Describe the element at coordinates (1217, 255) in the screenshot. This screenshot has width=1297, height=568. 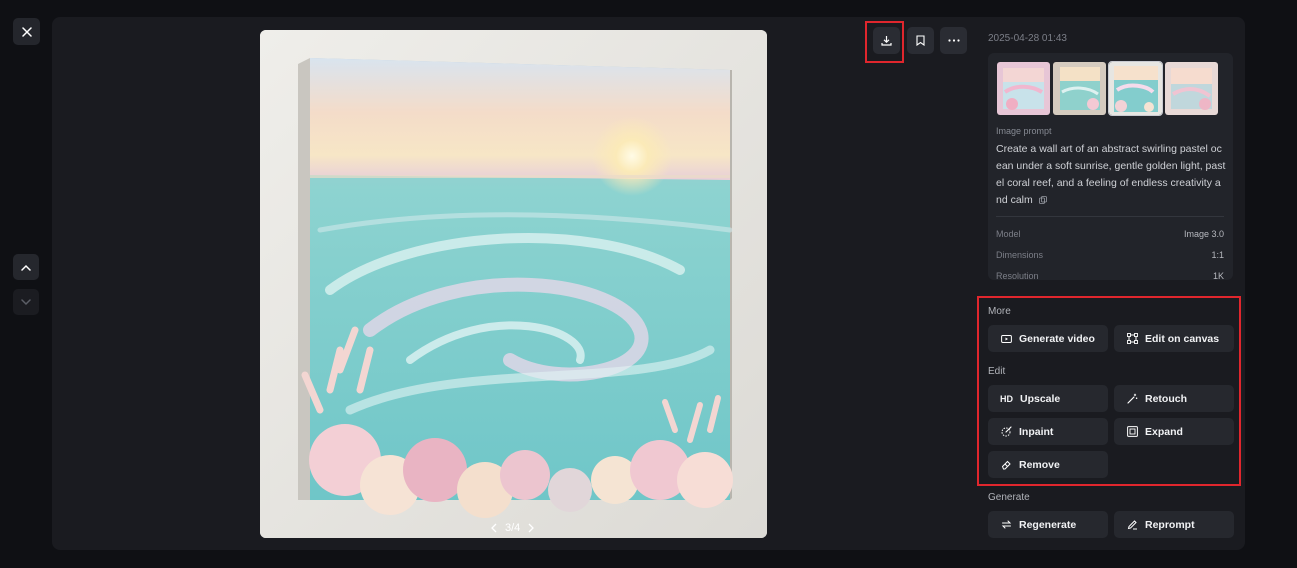
I see `meta-value: 1:1` at that location.